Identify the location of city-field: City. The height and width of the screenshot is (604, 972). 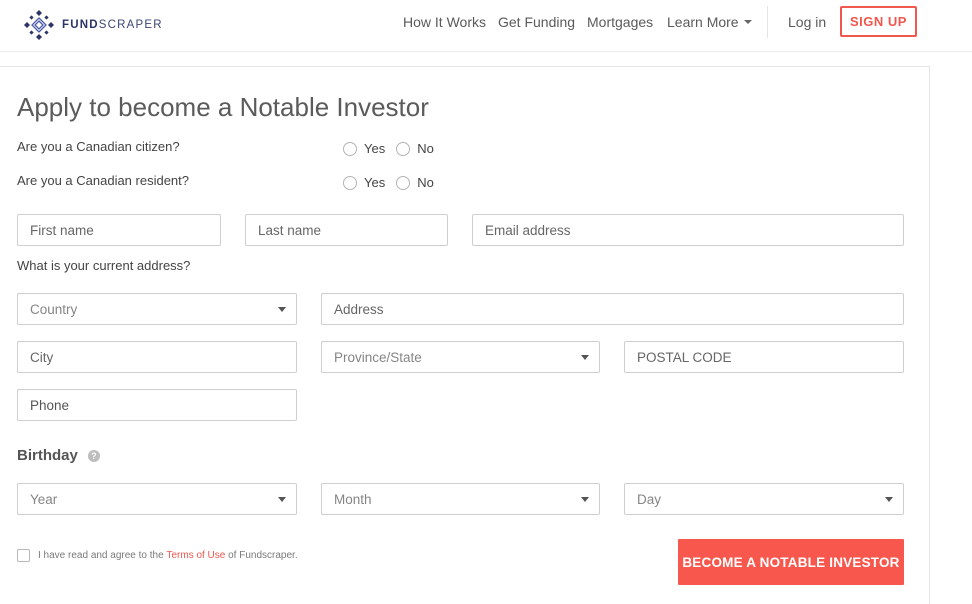
(157, 357).